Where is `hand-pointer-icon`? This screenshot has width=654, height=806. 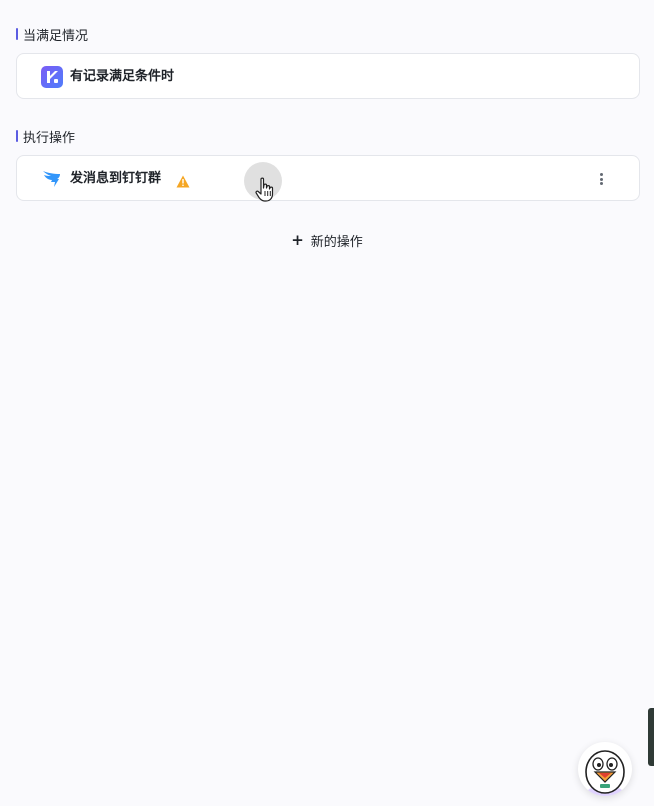 hand-pointer-icon is located at coordinates (264, 189).